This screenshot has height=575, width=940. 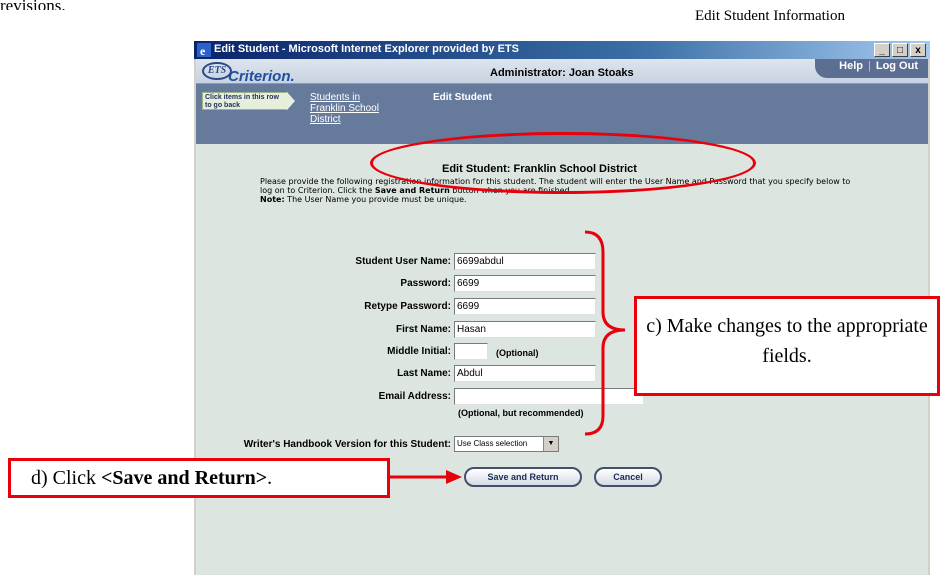 I want to click on callout-d-bold: <Save and Return>, so click(x=184, y=478).